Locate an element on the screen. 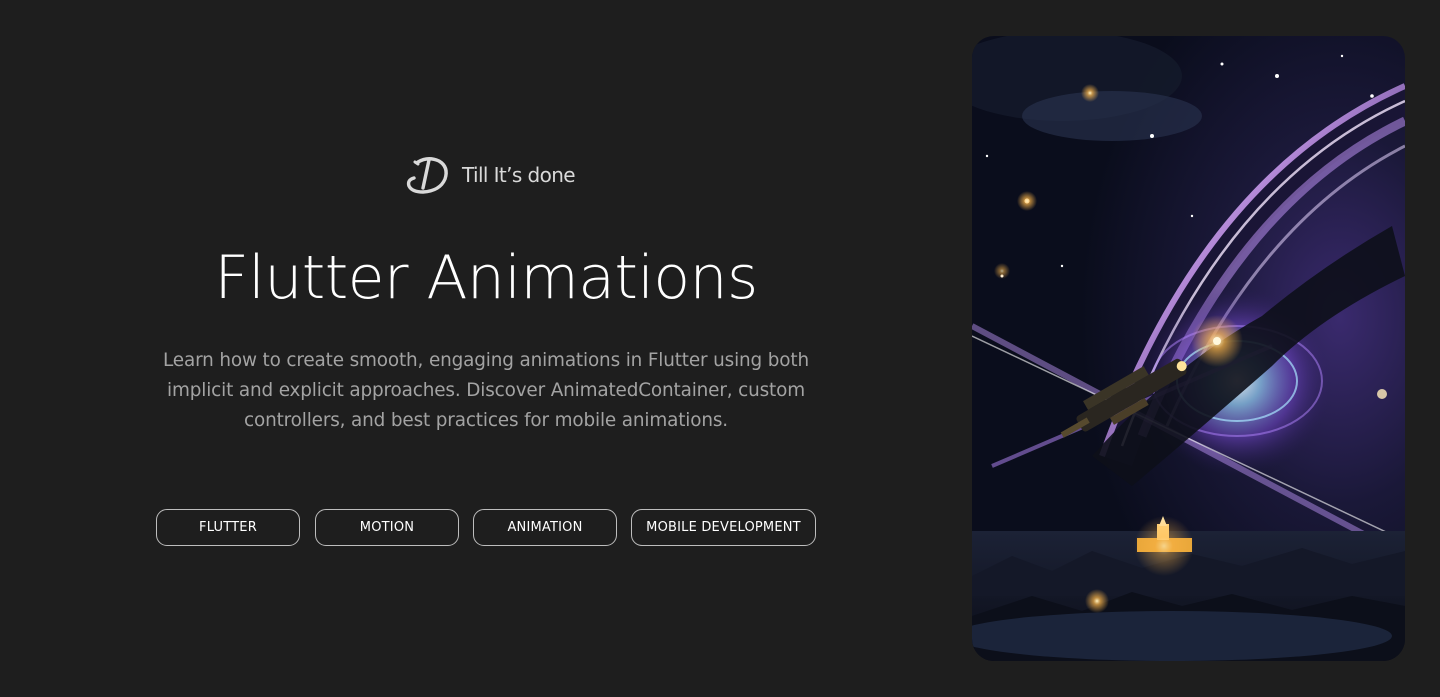 This screenshot has width=1440, height=697. brand-name: Till It’s done is located at coordinates (519, 175).